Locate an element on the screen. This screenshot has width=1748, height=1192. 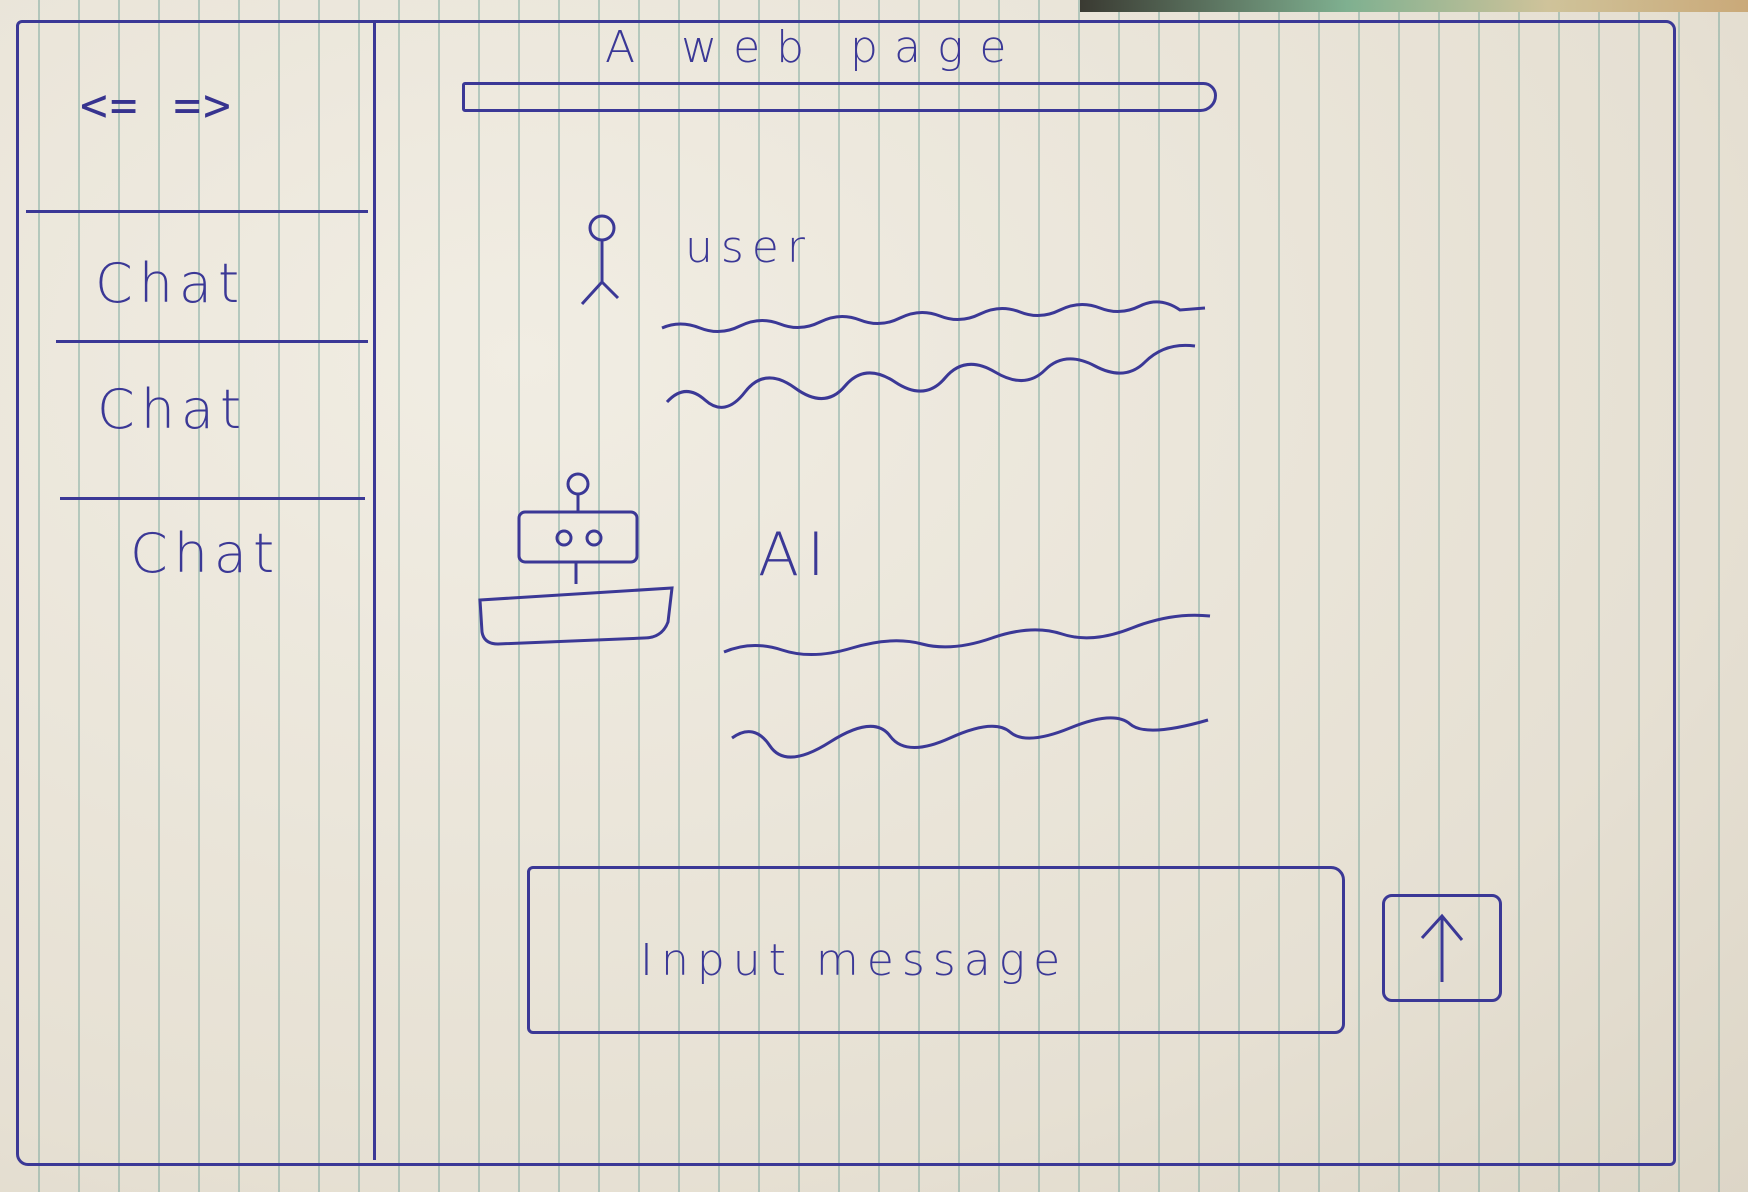
forward-button: => is located at coordinates (202, 105).